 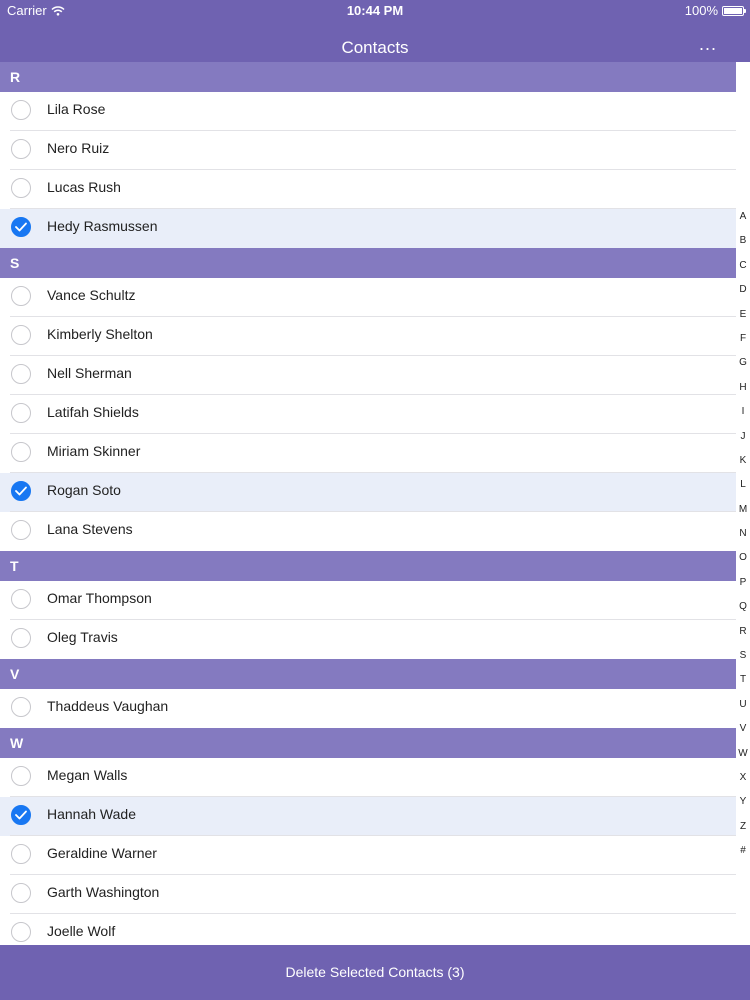 I want to click on battery-icon, so click(x=734, y=10).